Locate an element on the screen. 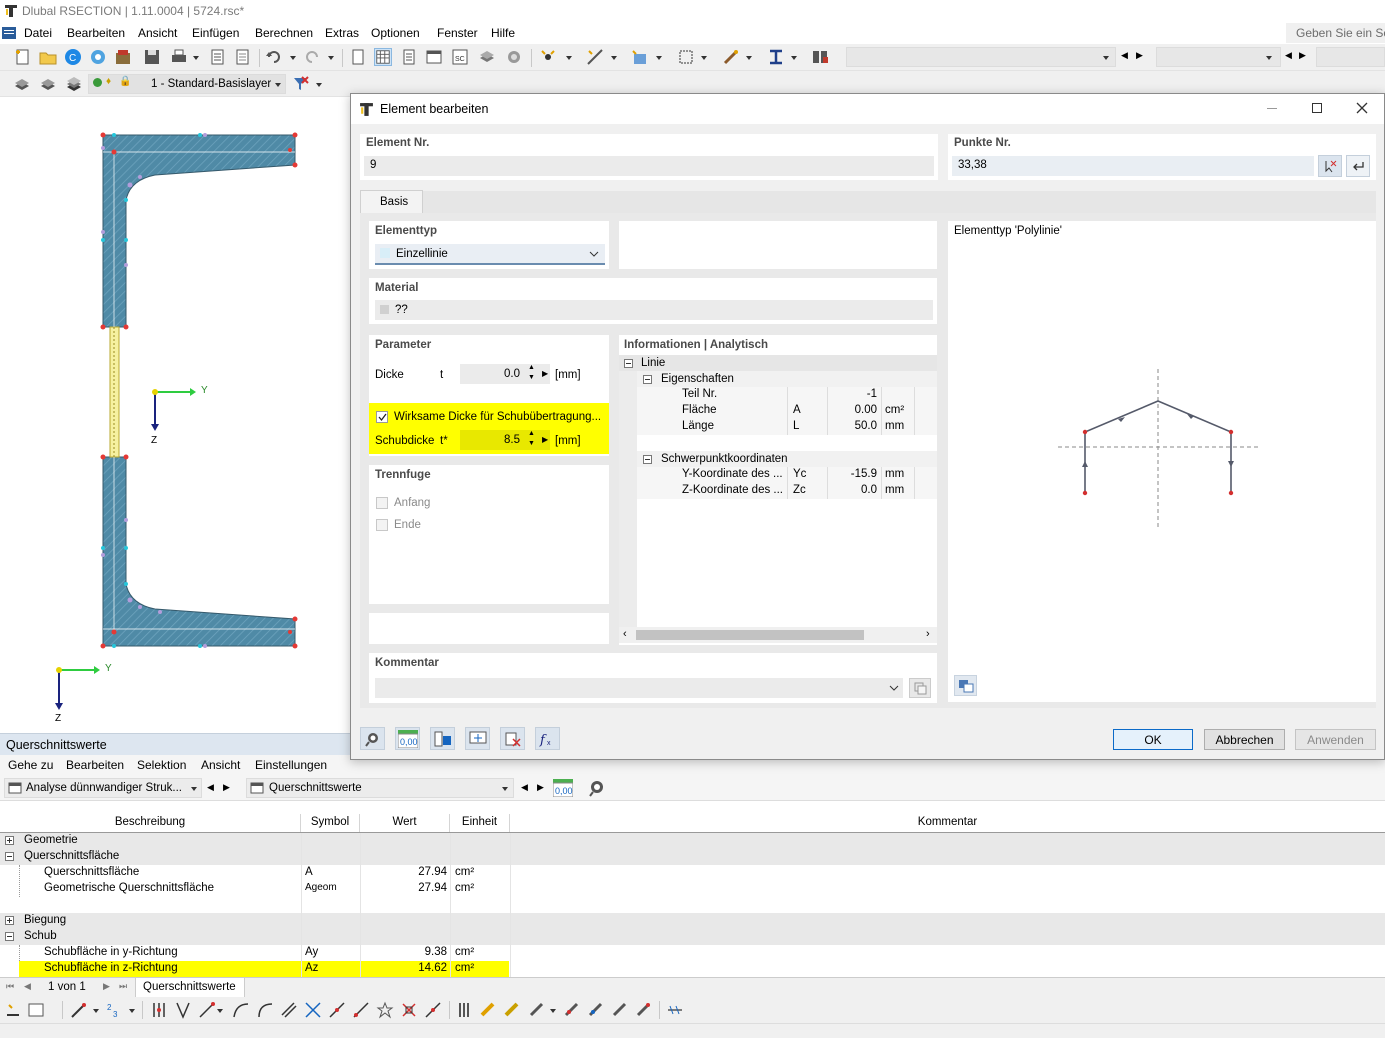  wand-icon is located at coordinates (731, 57).